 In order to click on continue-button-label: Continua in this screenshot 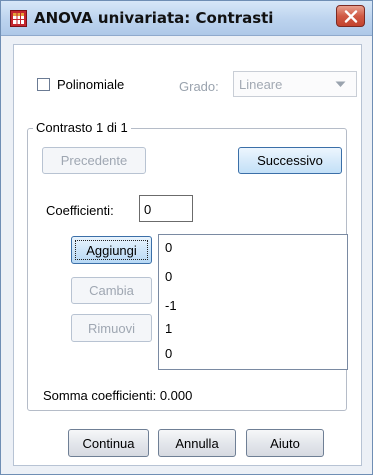, I will do `click(108, 443)`.